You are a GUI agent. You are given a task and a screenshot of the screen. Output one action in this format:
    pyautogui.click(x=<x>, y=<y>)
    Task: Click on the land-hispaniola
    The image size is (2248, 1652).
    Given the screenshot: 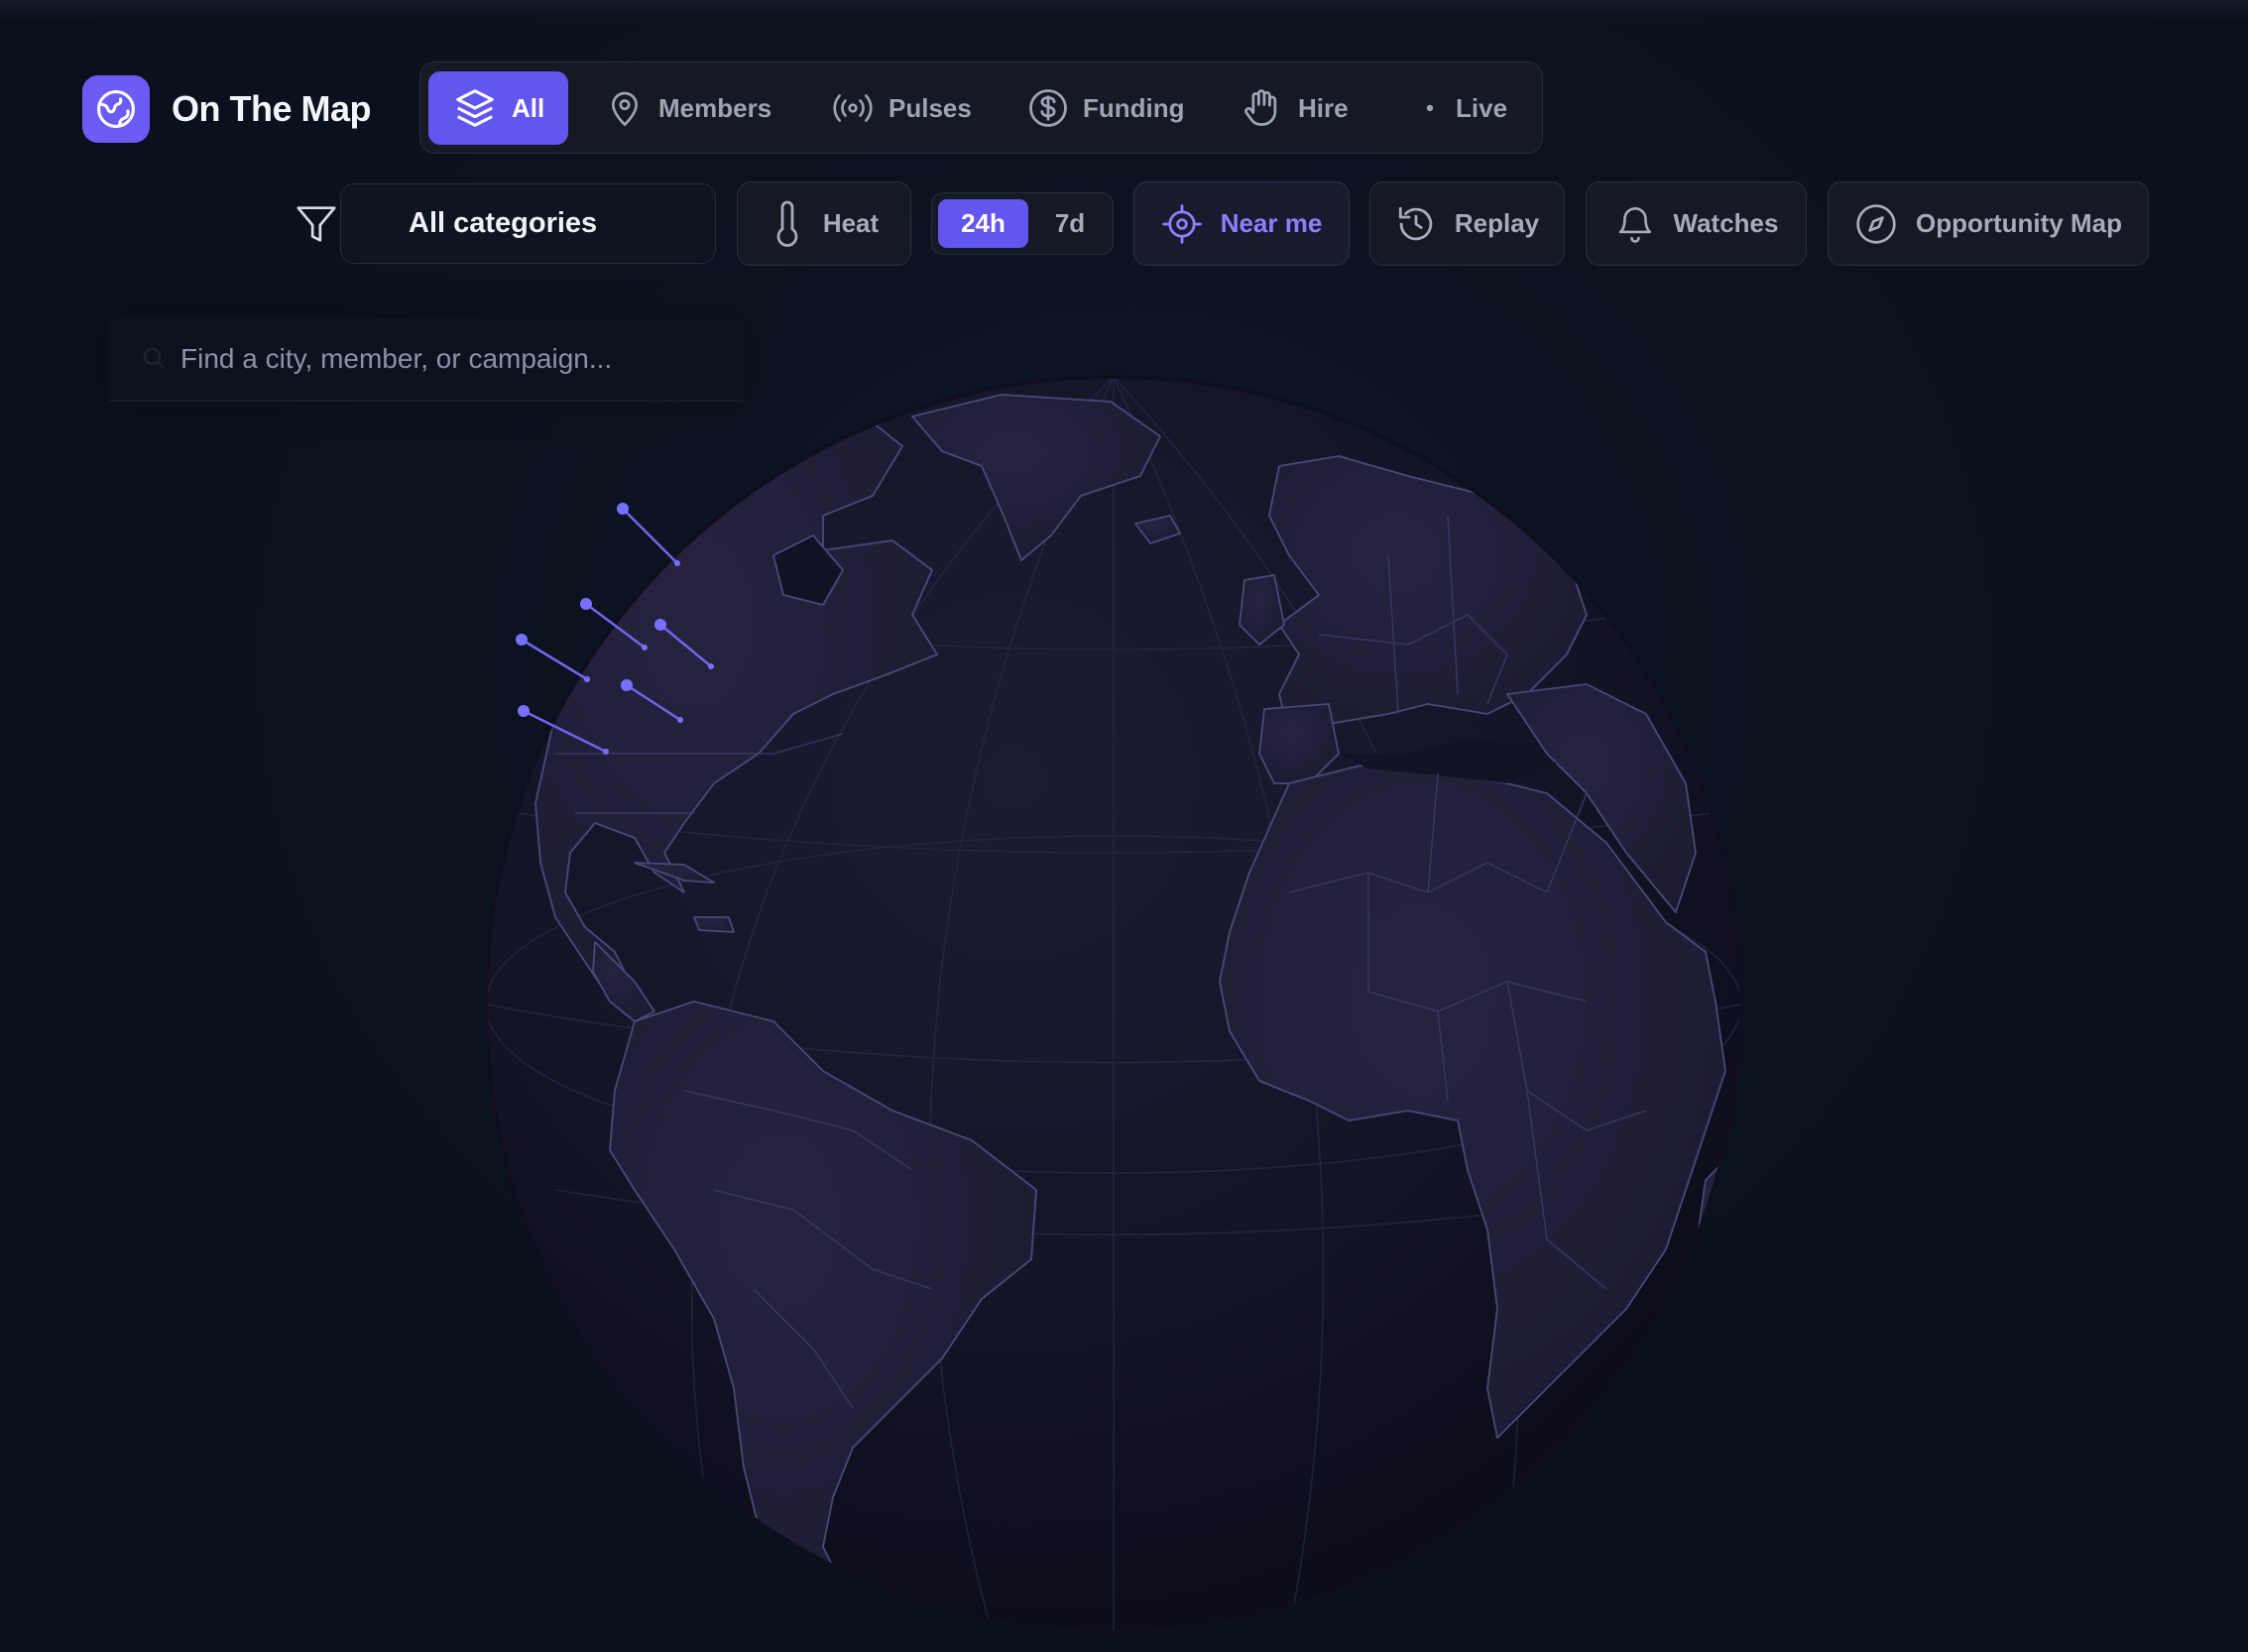 What is the action you would take?
    pyautogui.click(x=714, y=924)
    